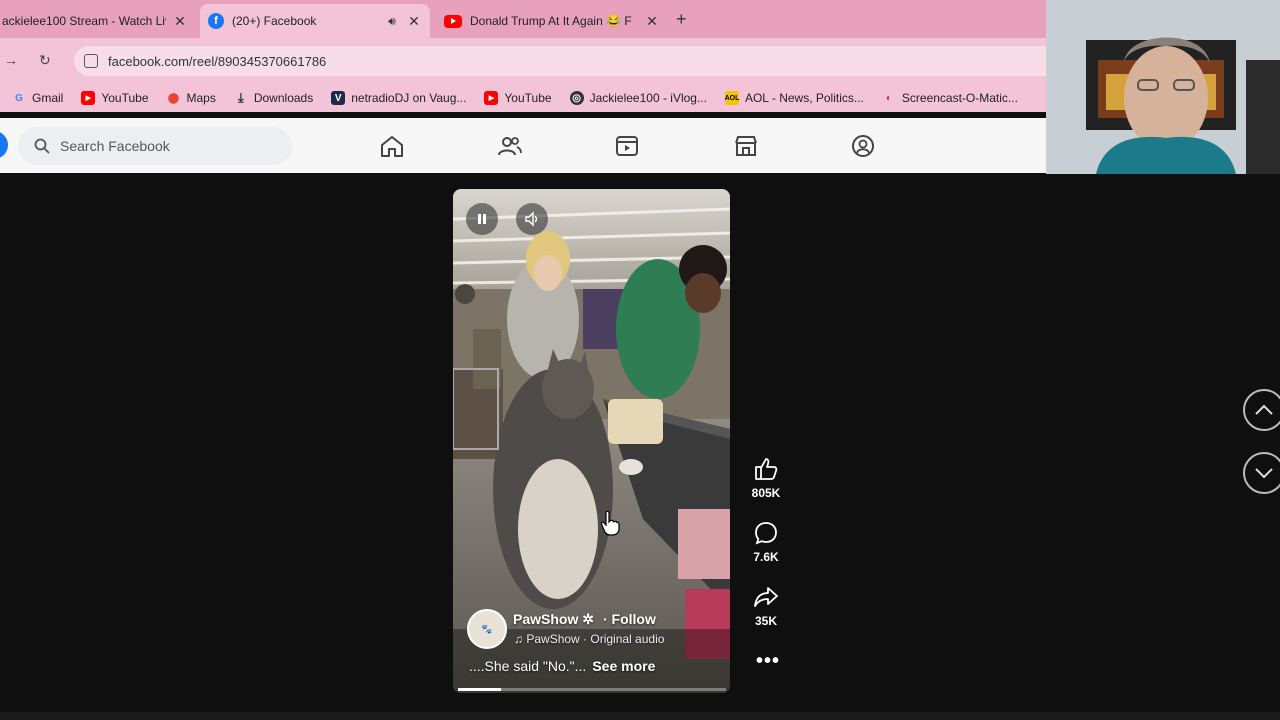 This screenshot has height=720, width=1280. I want to click on vimeo-icon: V, so click(338, 98).